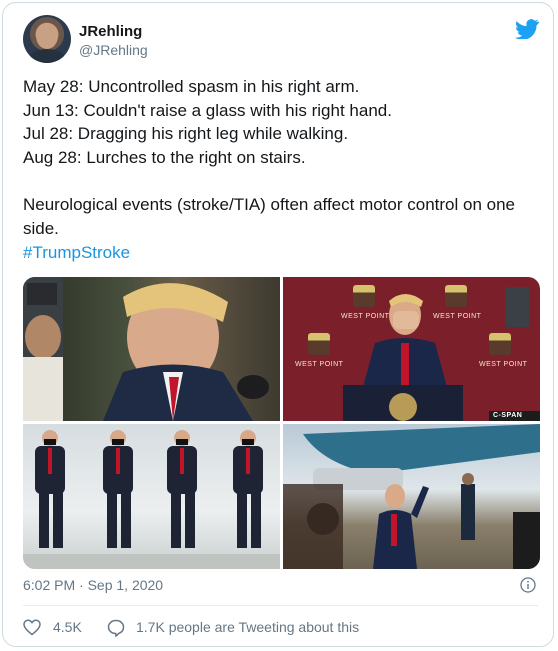 The width and height of the screenshot is (558, 651). I want to click on photo-walking-sequence, so click(151, 496).